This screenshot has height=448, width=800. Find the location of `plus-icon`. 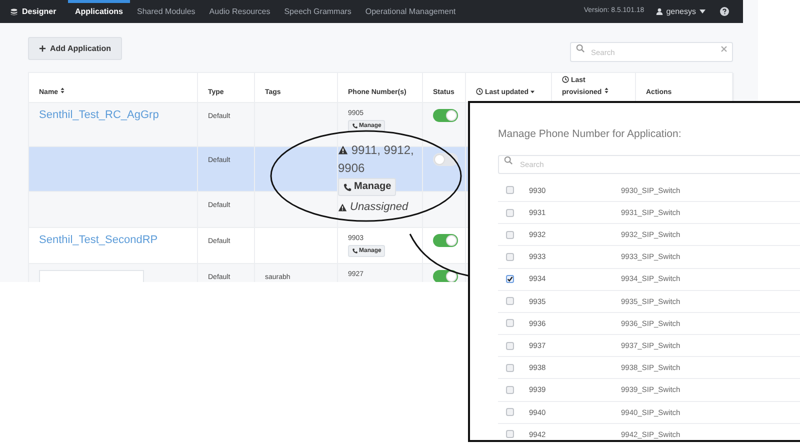

plus-icon is located at coordinates (42, 48).